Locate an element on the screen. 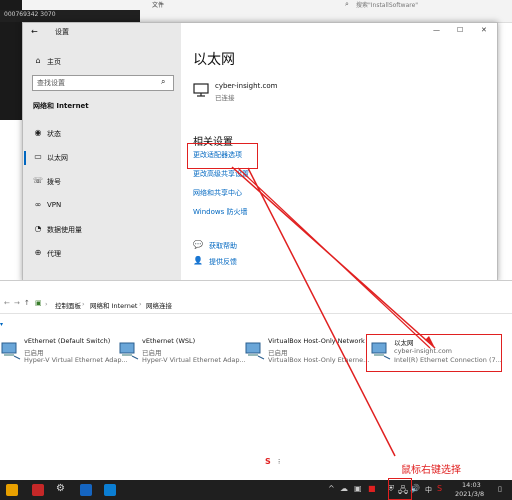 The width and height of the screenshot is (512, 500). arrowhead-icon is located at coordinates (430, 342).